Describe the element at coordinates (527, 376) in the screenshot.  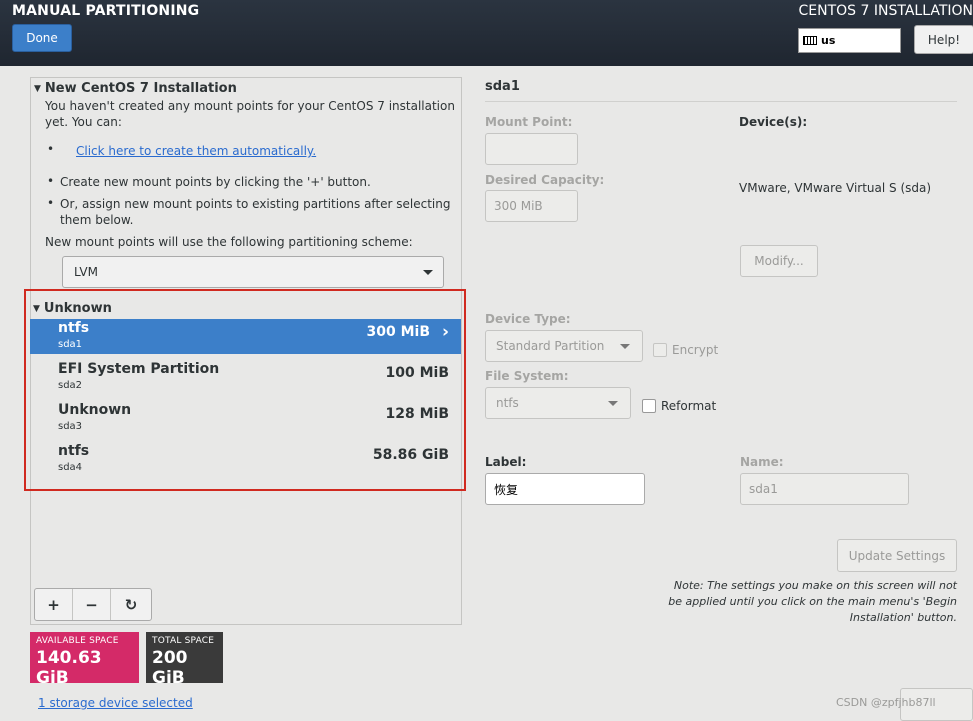
I see `file-system-label: File System:` at that location.